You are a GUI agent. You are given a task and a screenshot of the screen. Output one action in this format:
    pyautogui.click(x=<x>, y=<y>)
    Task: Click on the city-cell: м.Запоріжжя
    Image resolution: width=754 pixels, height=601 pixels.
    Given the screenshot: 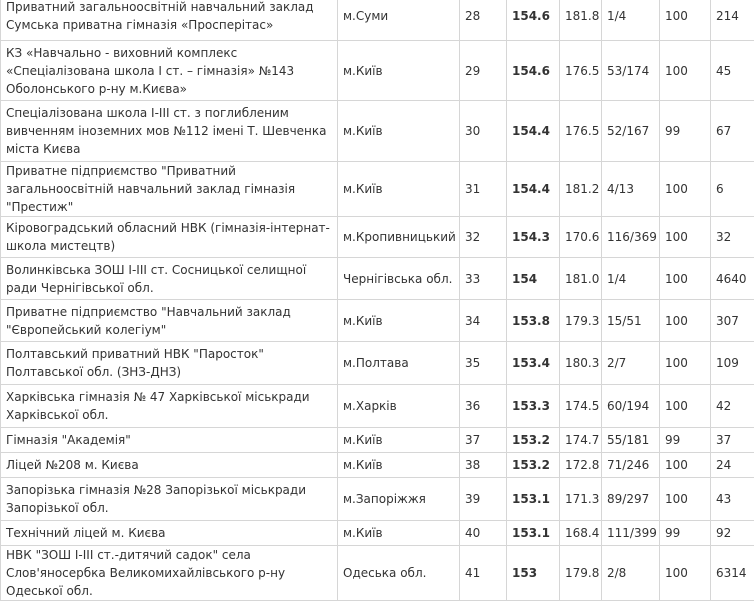 What is the action you would take?
    pyautogui.click(x=399, y=499)
    